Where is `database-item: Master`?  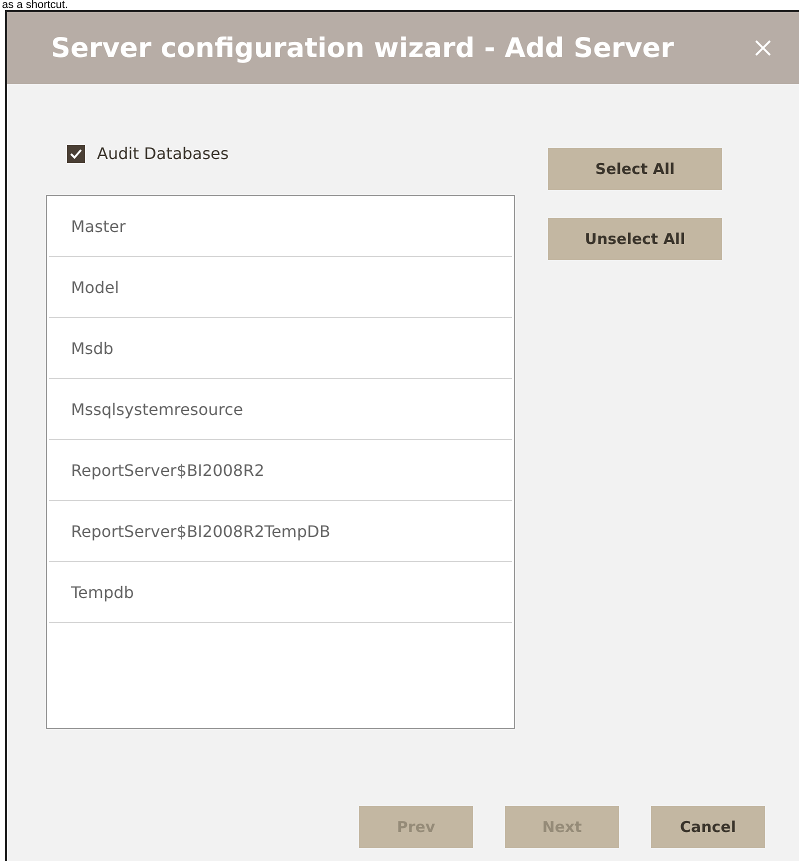 database-item: Master is located at coordinates (280, 226).